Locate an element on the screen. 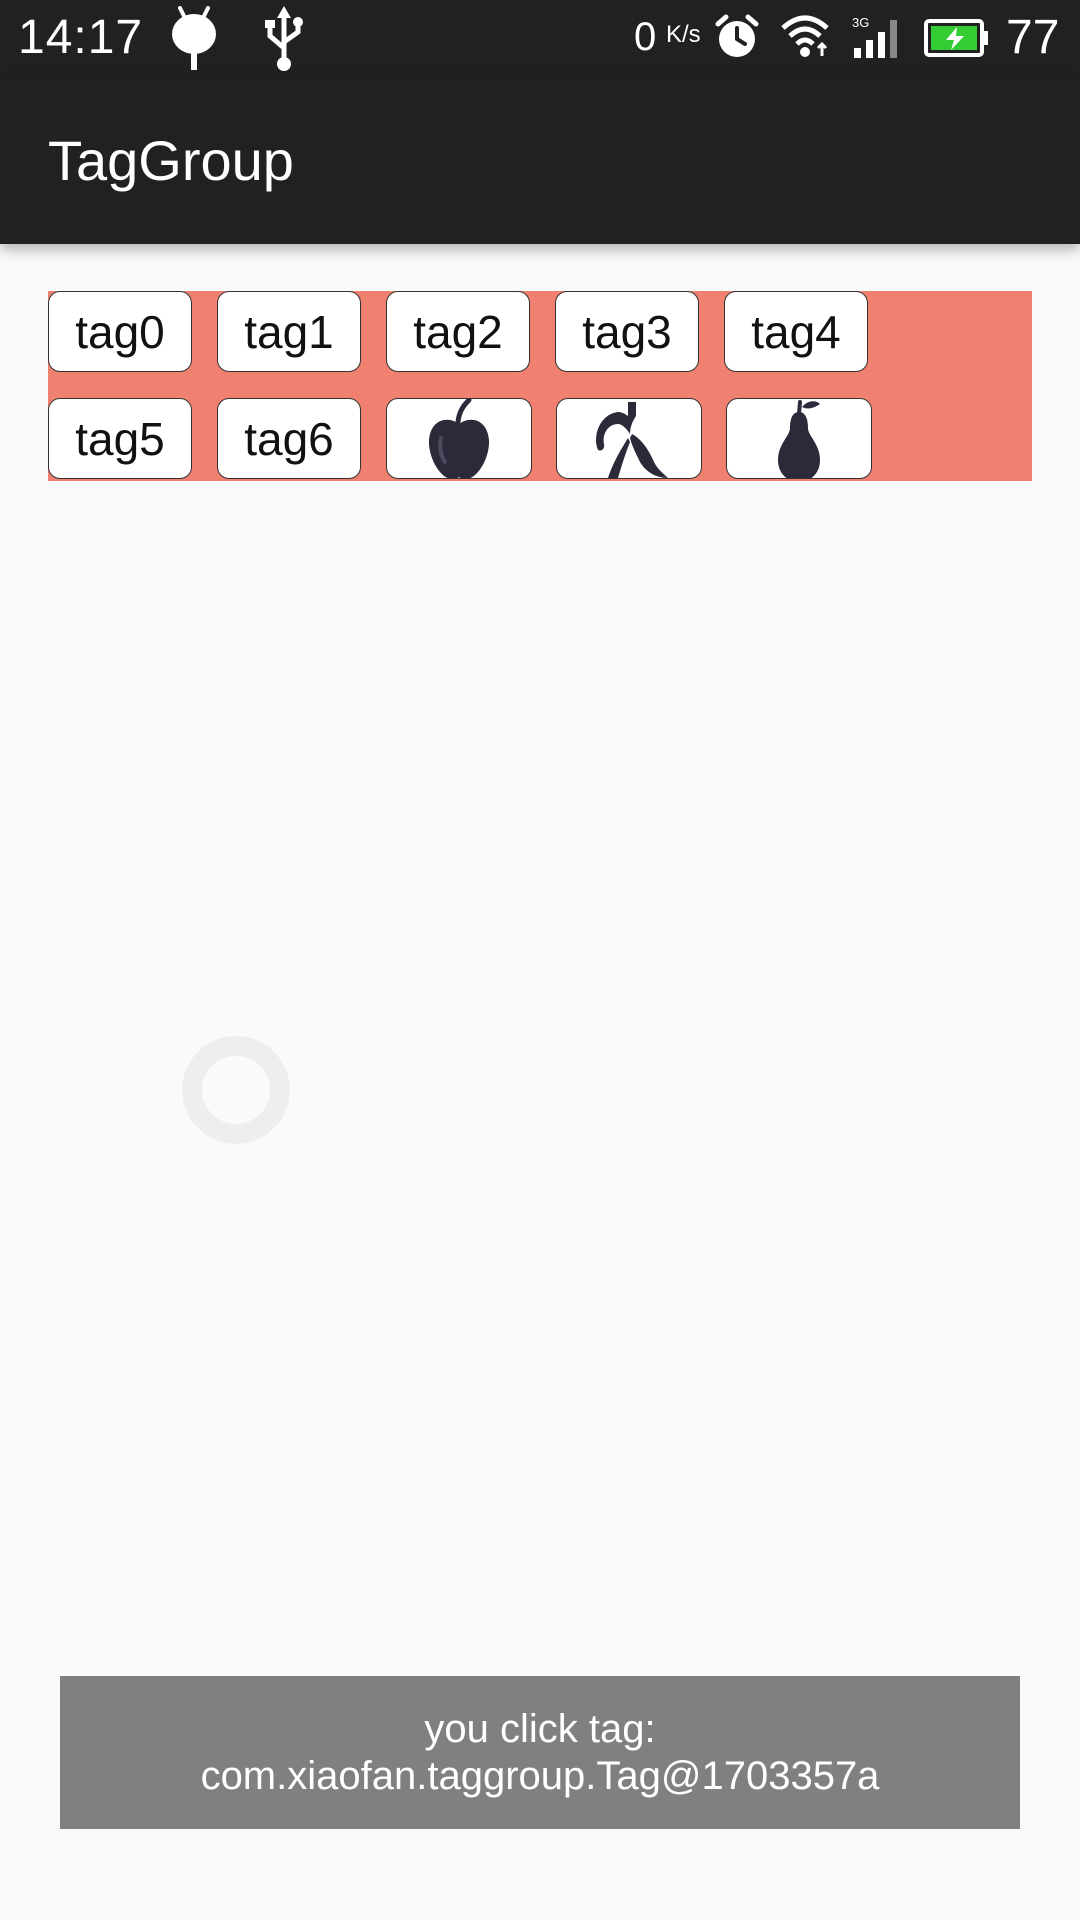 The image size is (1080, 1920). tag-apple is located at coordinates (459, 438).